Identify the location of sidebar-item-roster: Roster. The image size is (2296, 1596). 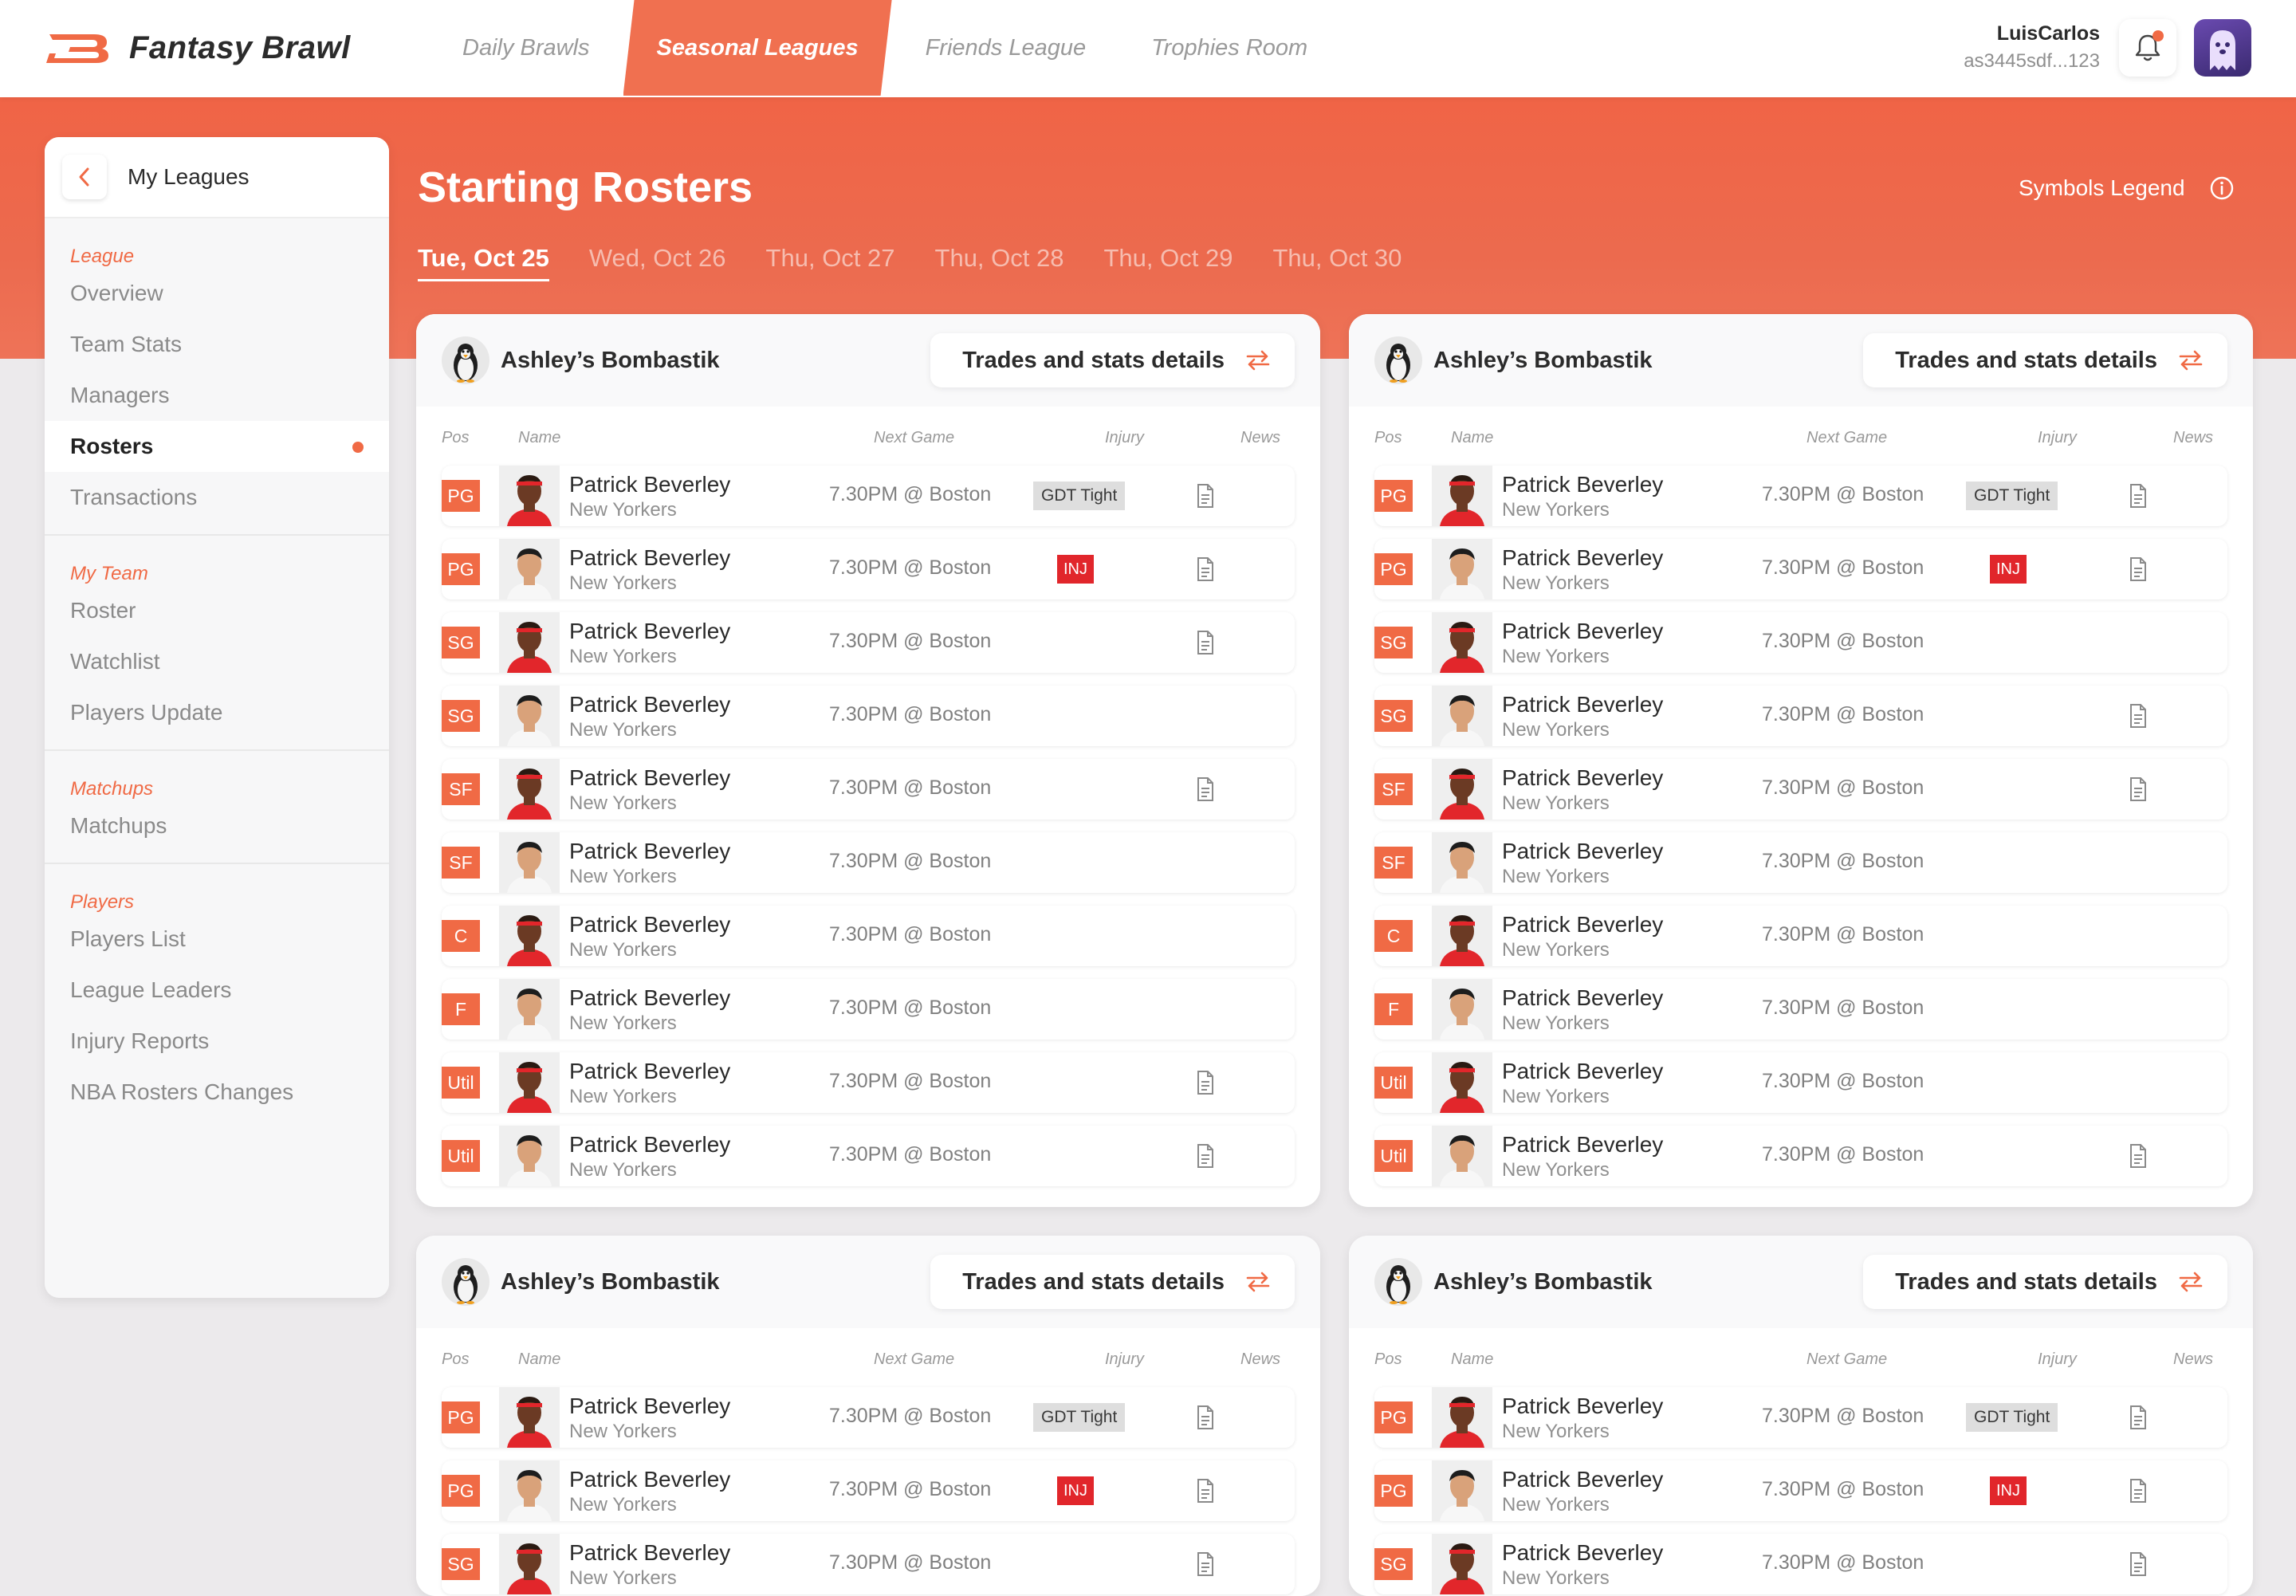
(217, 610).